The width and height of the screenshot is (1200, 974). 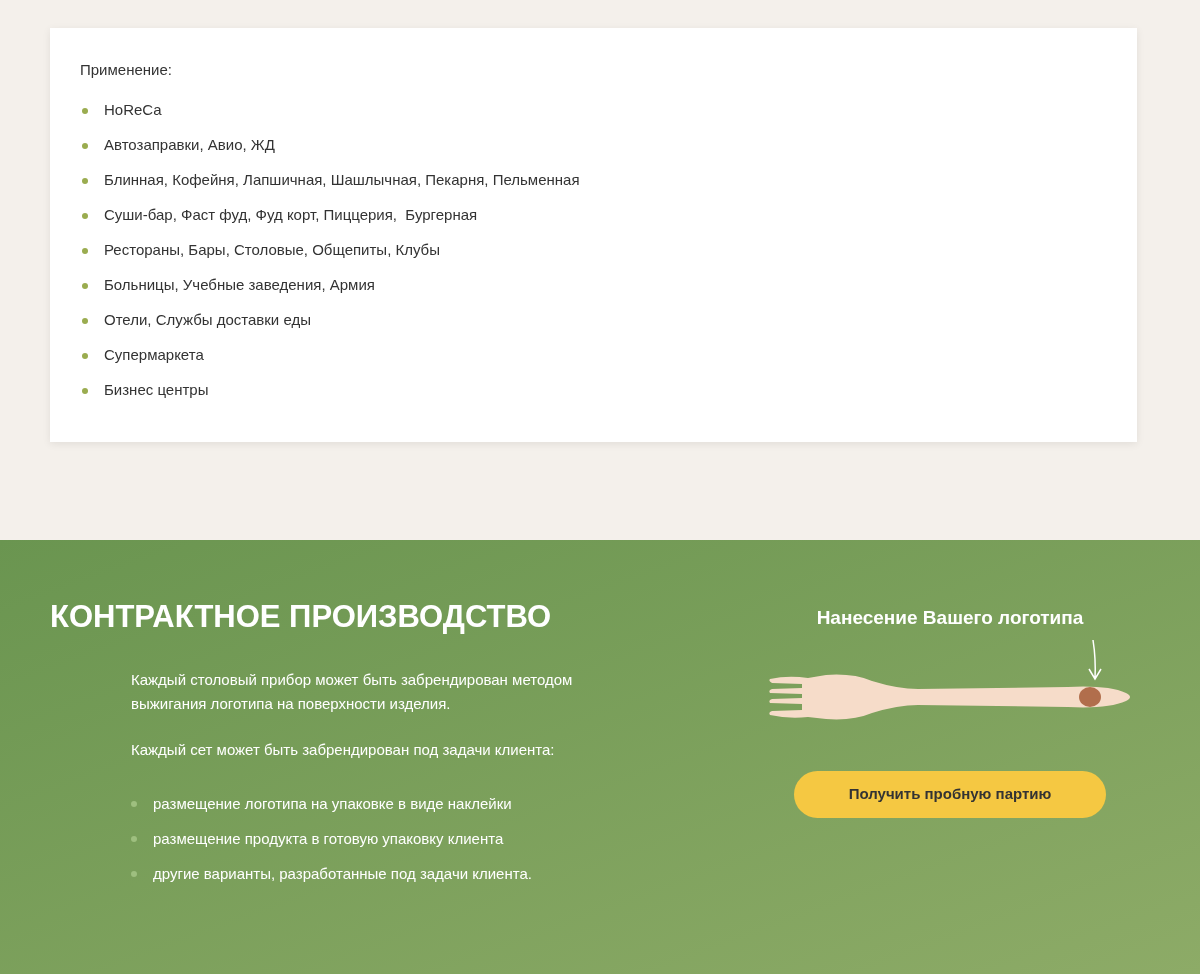 What do you see at coordinates (291, 215) in the screenshot?
I see `usage-item: Суши-бар, Фаст фуд, Фуд корт, Пиццерия, Бургерная` at bounding box center [291, 215].